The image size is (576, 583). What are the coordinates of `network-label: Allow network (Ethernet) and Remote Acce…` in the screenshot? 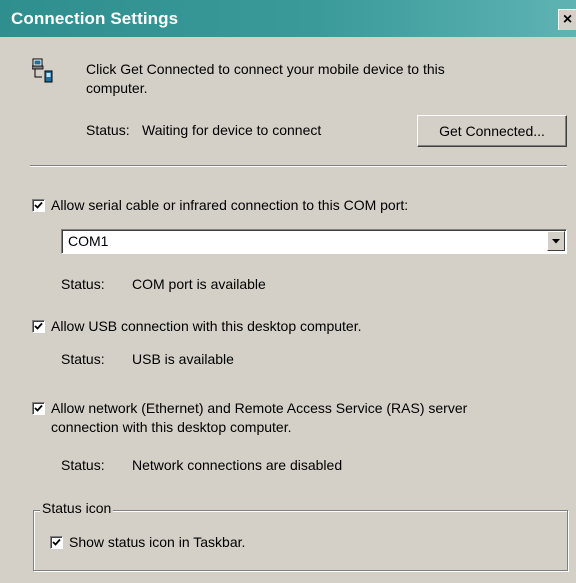 It's located at (259, 408).